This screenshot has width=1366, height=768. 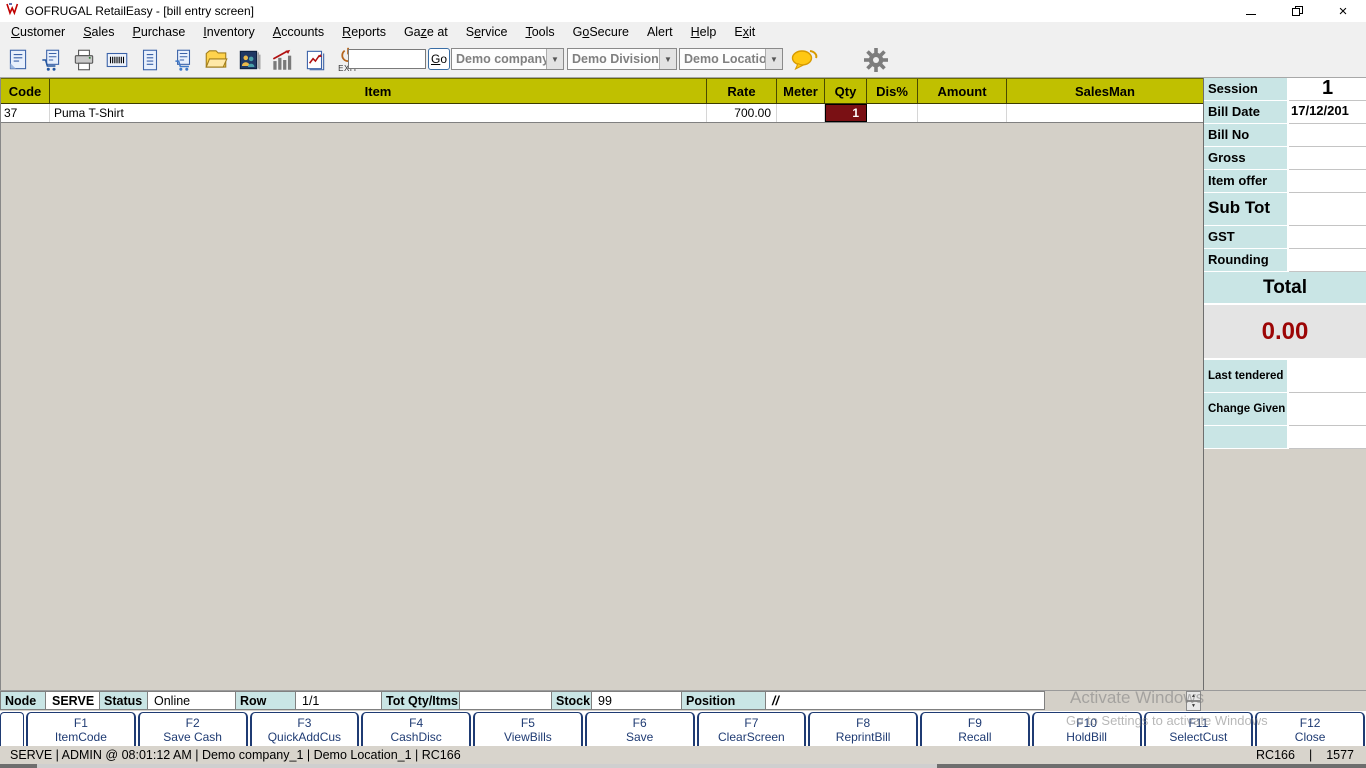 What do you see at coordinates (315, 60) in the screenshot?
I see `report-page-icon` at bounding box center [315, 60].